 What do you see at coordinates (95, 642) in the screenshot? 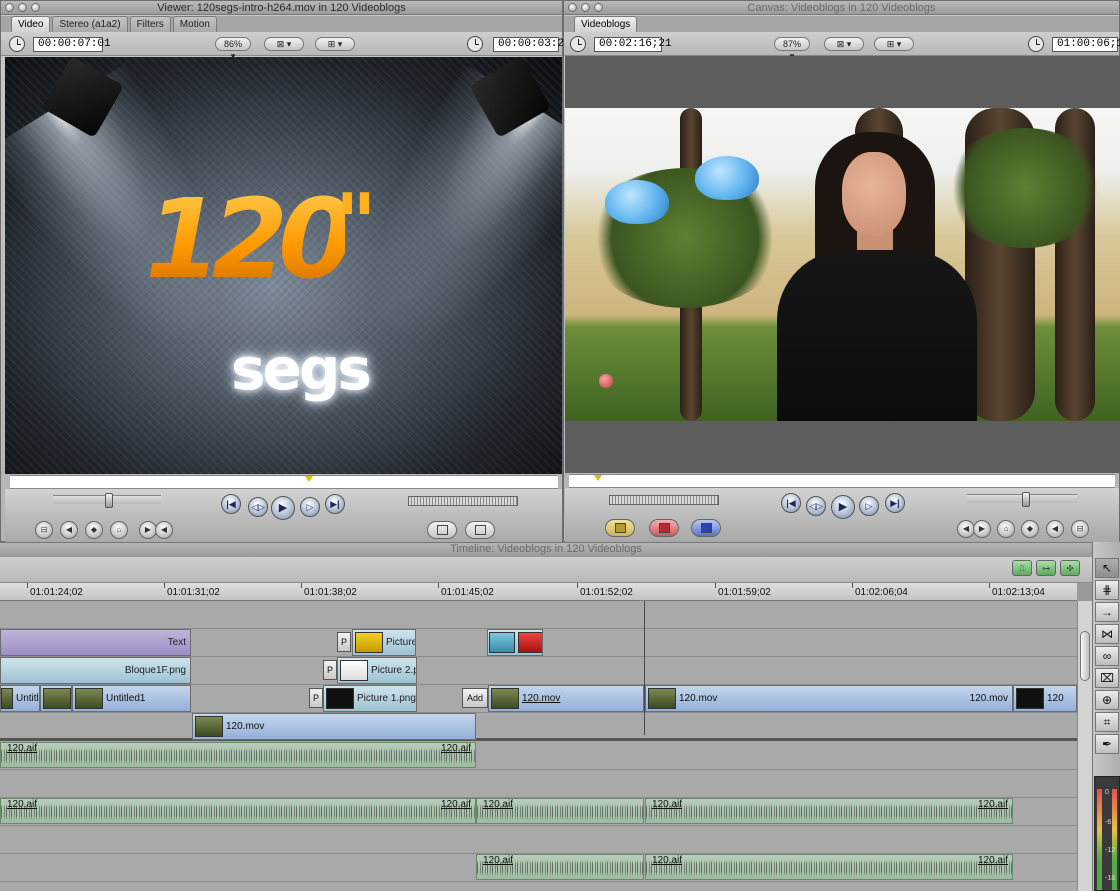
I see `text-clip: Text` at bounding box center [95, 642].